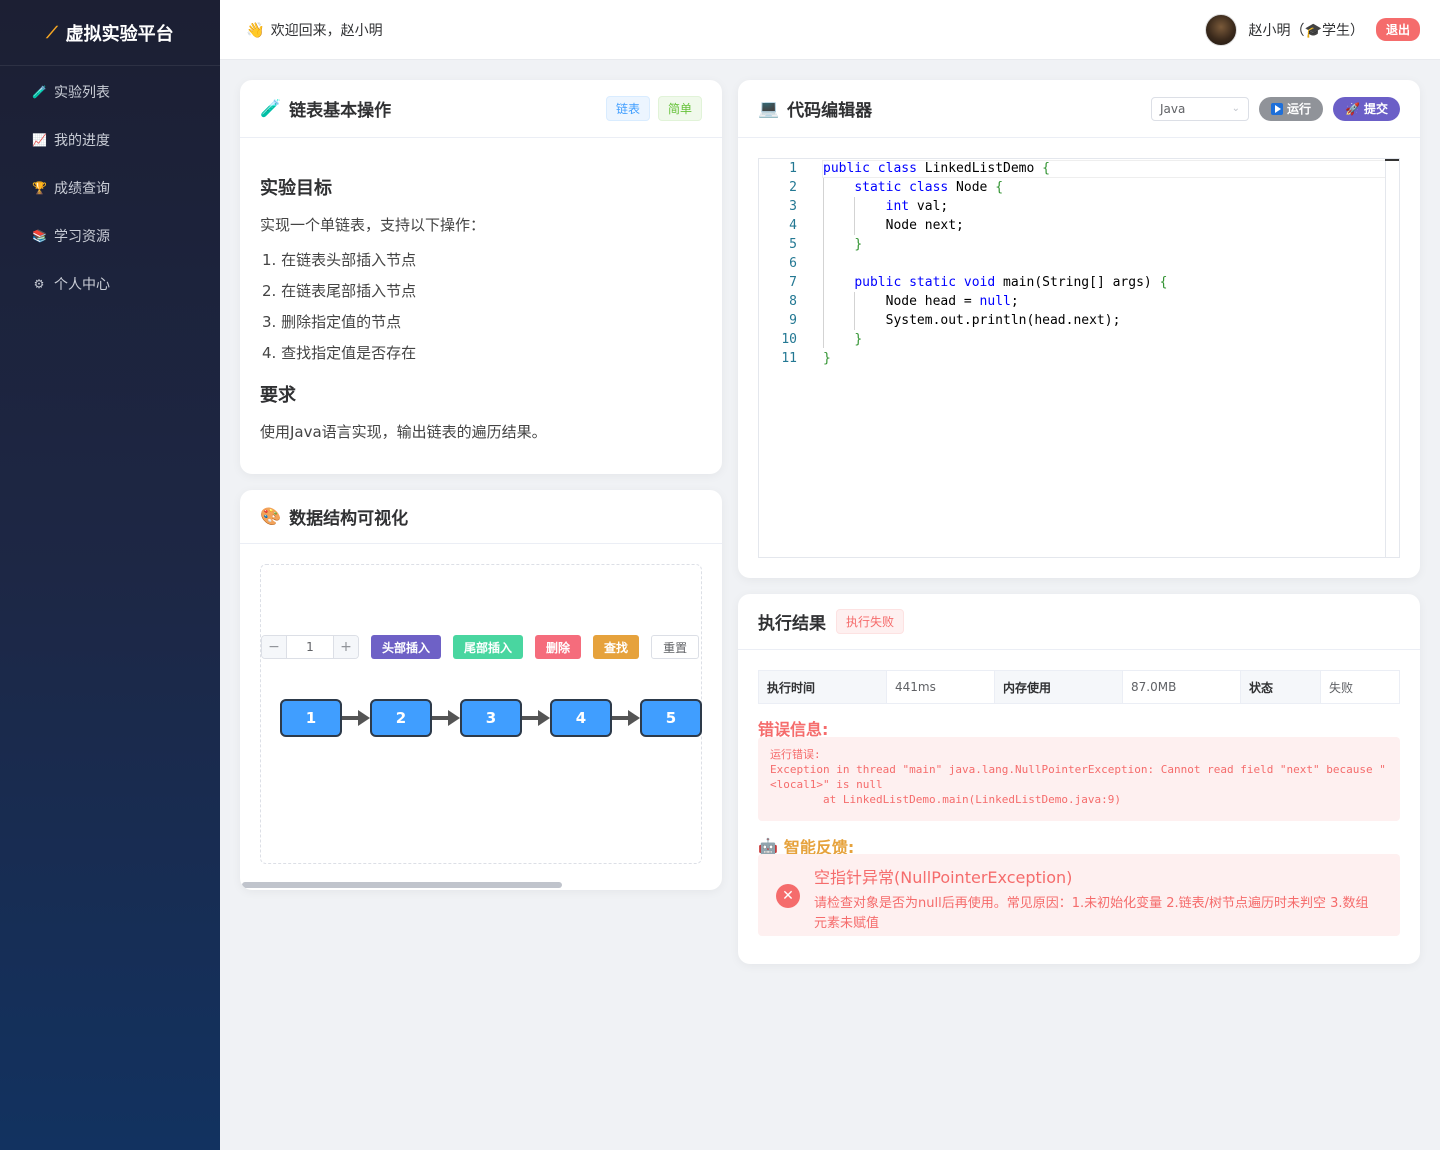 This screenshot has height=1150, width=1440. Describe the element at coordinates (830, 111) in the screenshot. I see `editor-title-text: 代码编辑器` at that location.